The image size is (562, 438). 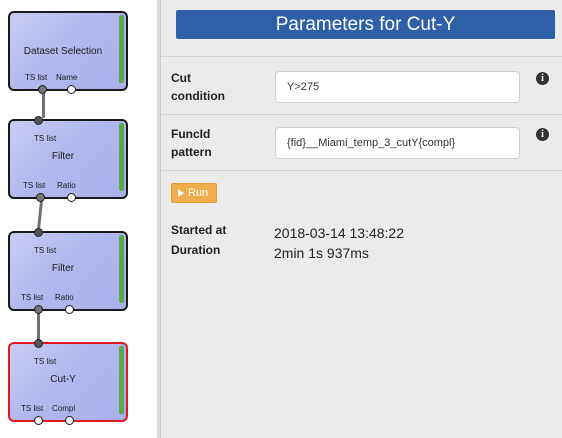 I want to click on duration-value: 2min 1s 937ms, so click(x=321, y=253).